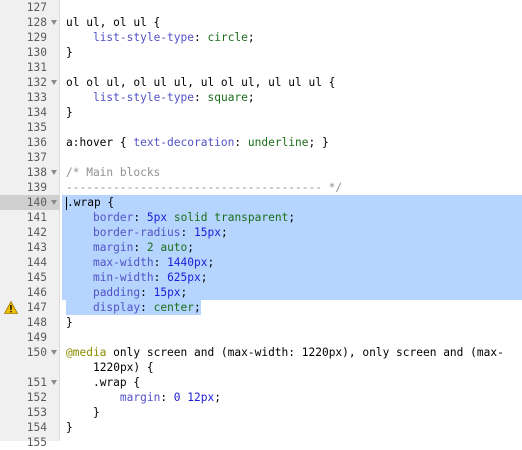 The height and width of the screenshot is (450, 522). Describe the element at coordinates (30, 172) in the screenshot. I see `gutter-cell: 138` at that location.